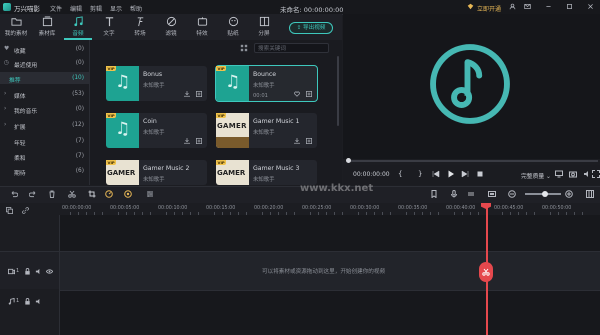  What do you see at coordinates (49, 271) in the screenshot?
I see `eye-icon` at bounding box center [49, 271].